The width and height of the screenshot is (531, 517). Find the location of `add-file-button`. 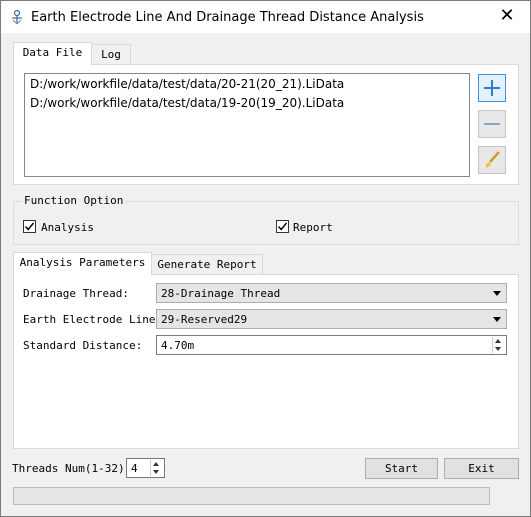

add-file-button is located at coordinates (492, 88).